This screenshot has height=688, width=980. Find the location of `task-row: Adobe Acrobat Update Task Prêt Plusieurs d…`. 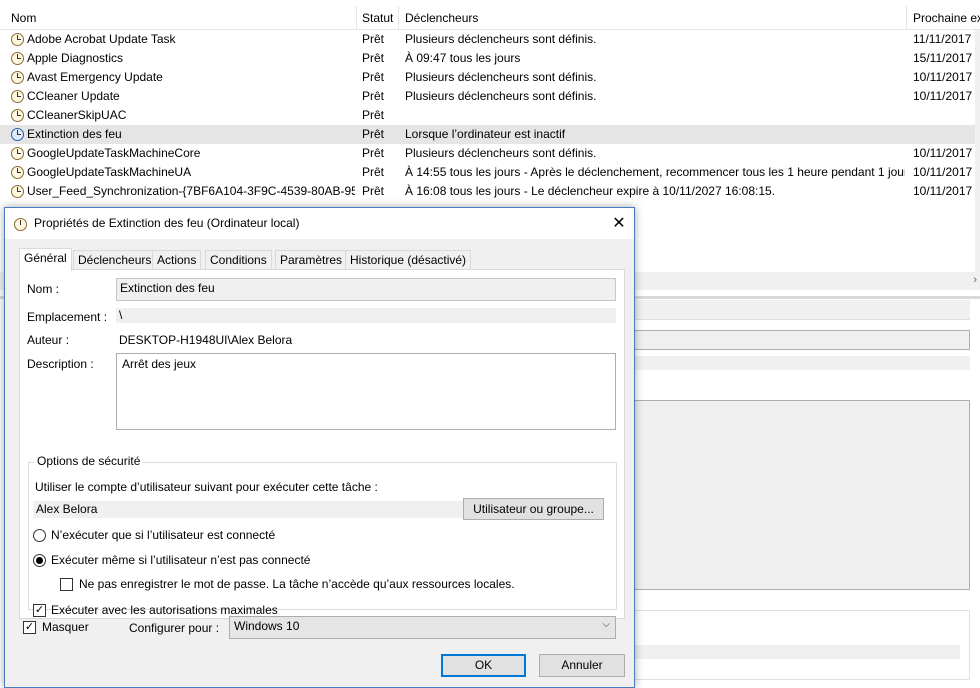

task-row: Adobe Acrobat Update Task Prêt Plusieurs d… is located at coordinates (487, 39).